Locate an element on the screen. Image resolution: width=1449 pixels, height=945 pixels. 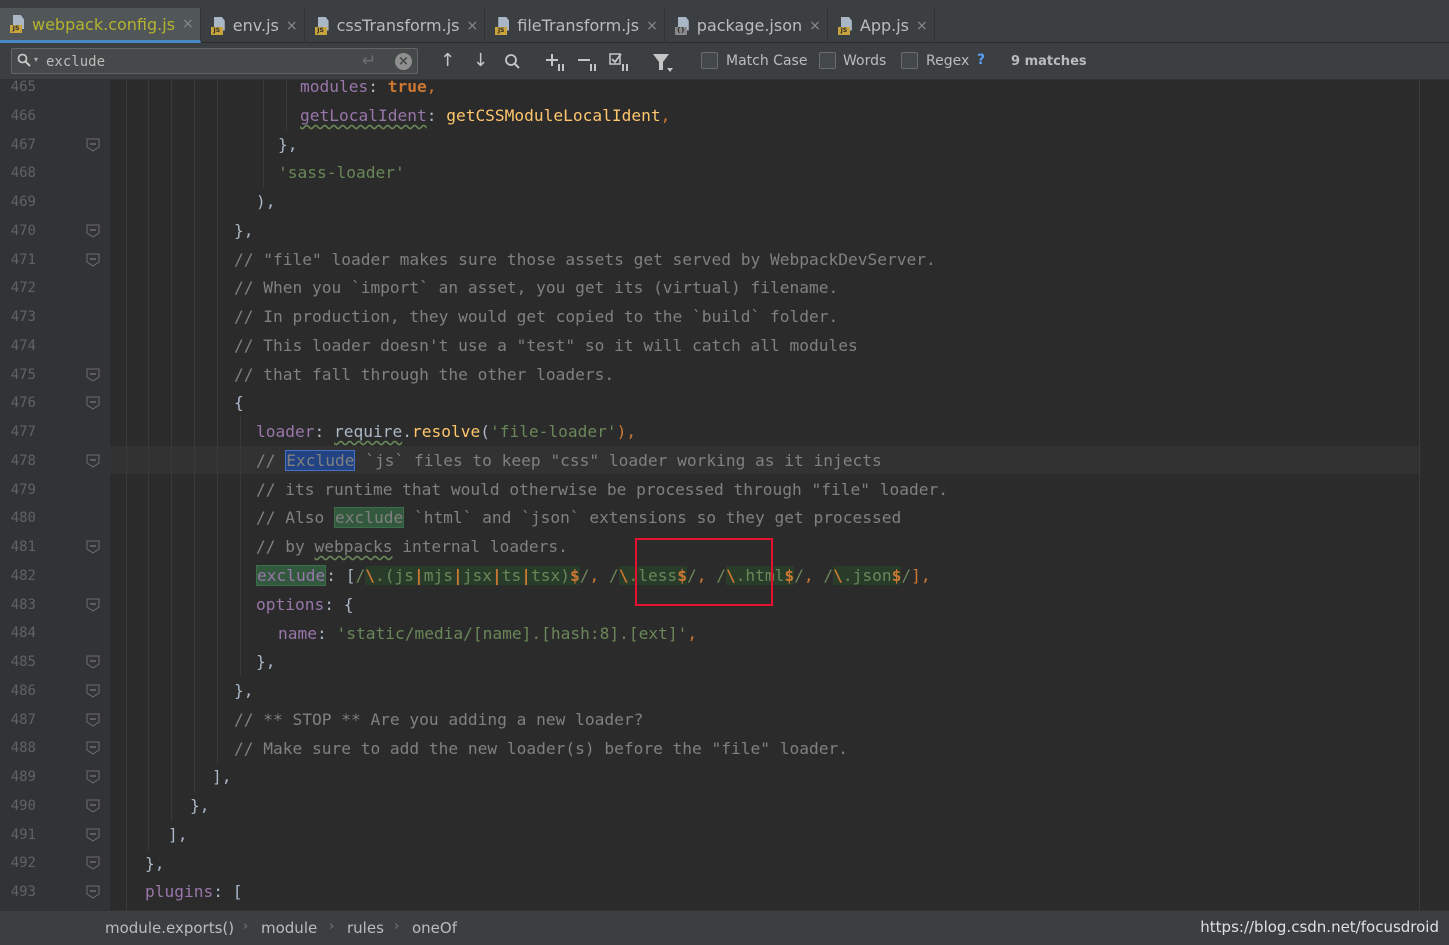
tab-webpack-config: JS webpack.config.js × is located at coordinates (100, 25).